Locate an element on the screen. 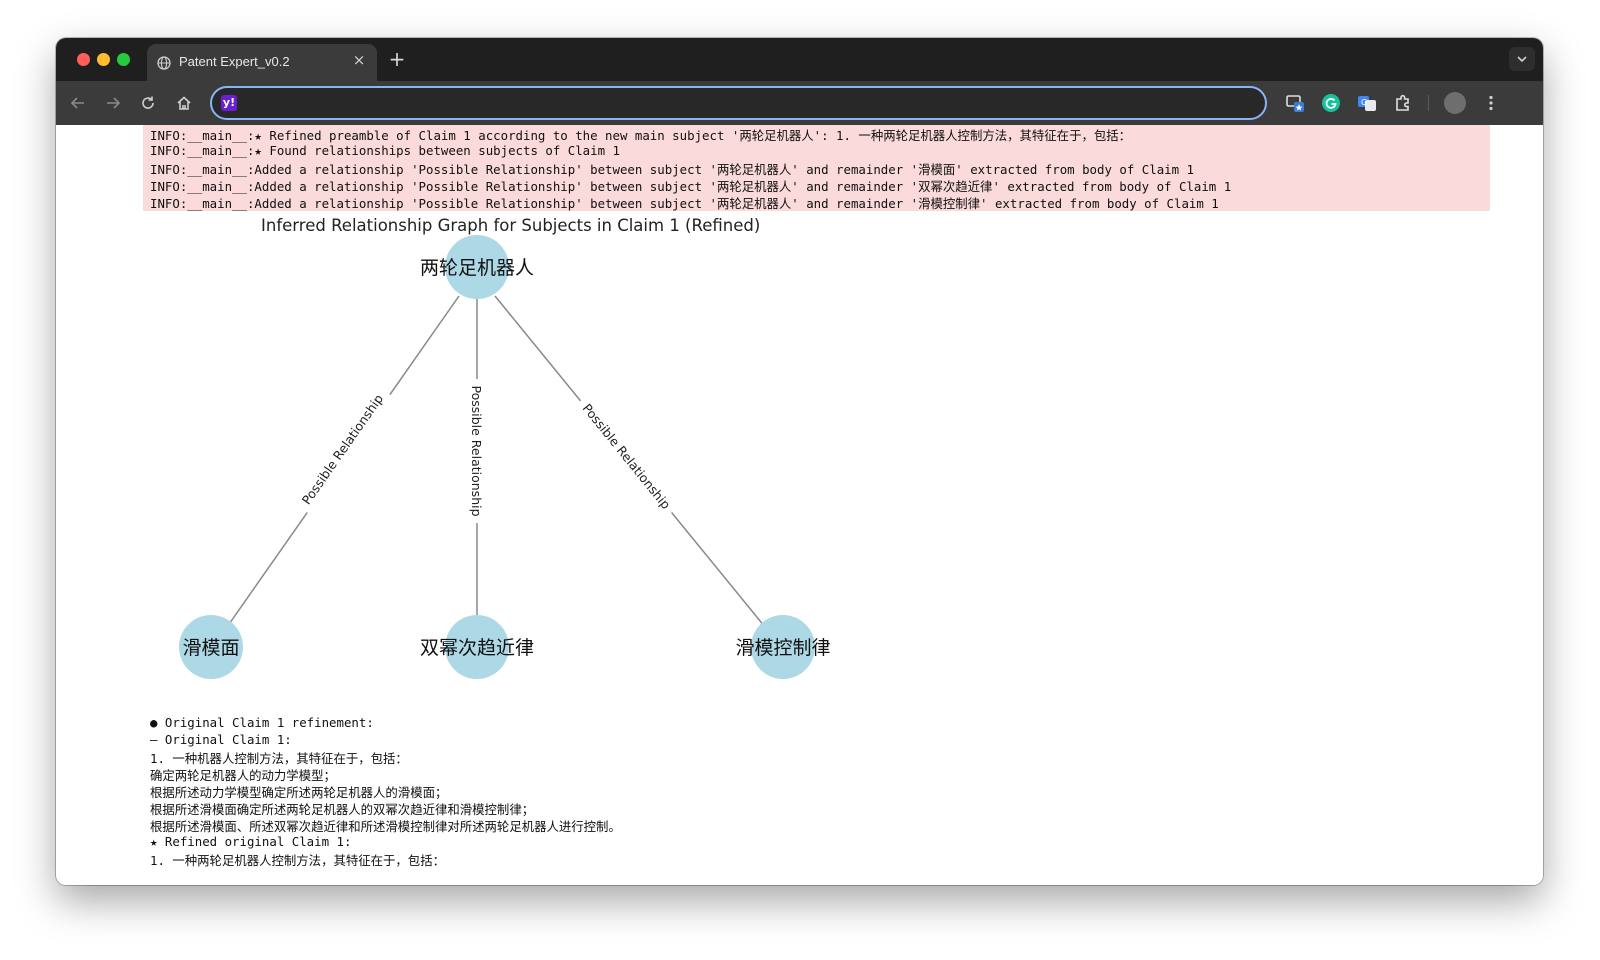  more-menu-icon is located at coordinates (1491, 103).